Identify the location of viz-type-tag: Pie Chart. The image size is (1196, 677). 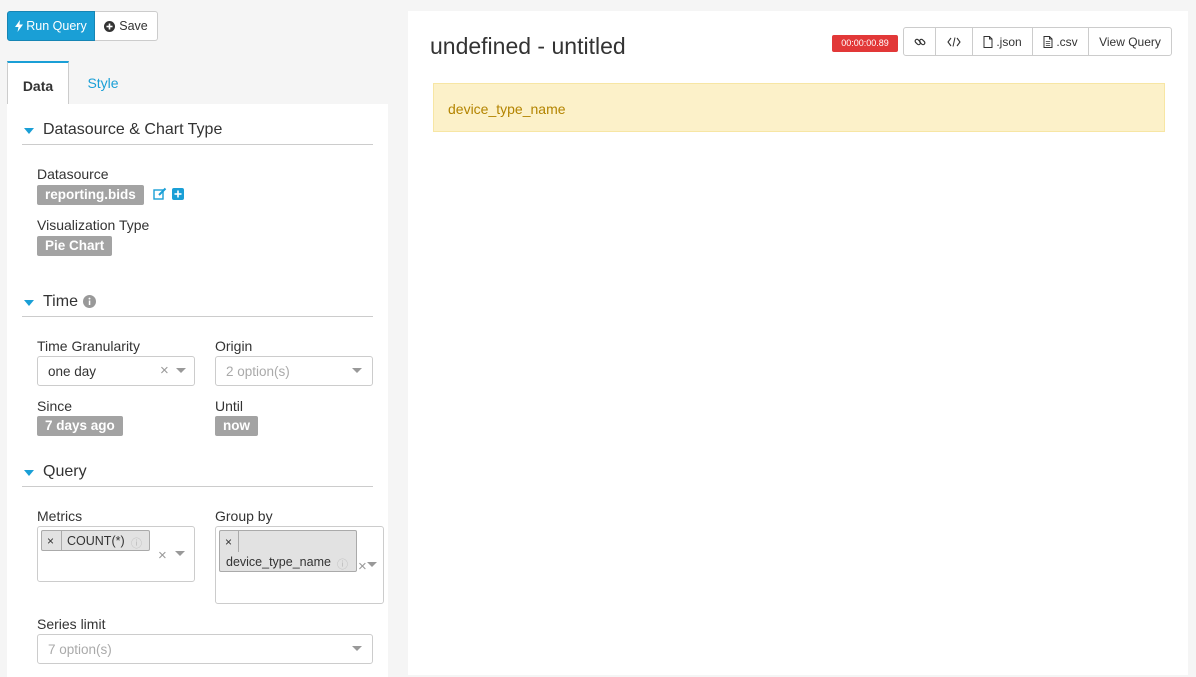
(75, 246).